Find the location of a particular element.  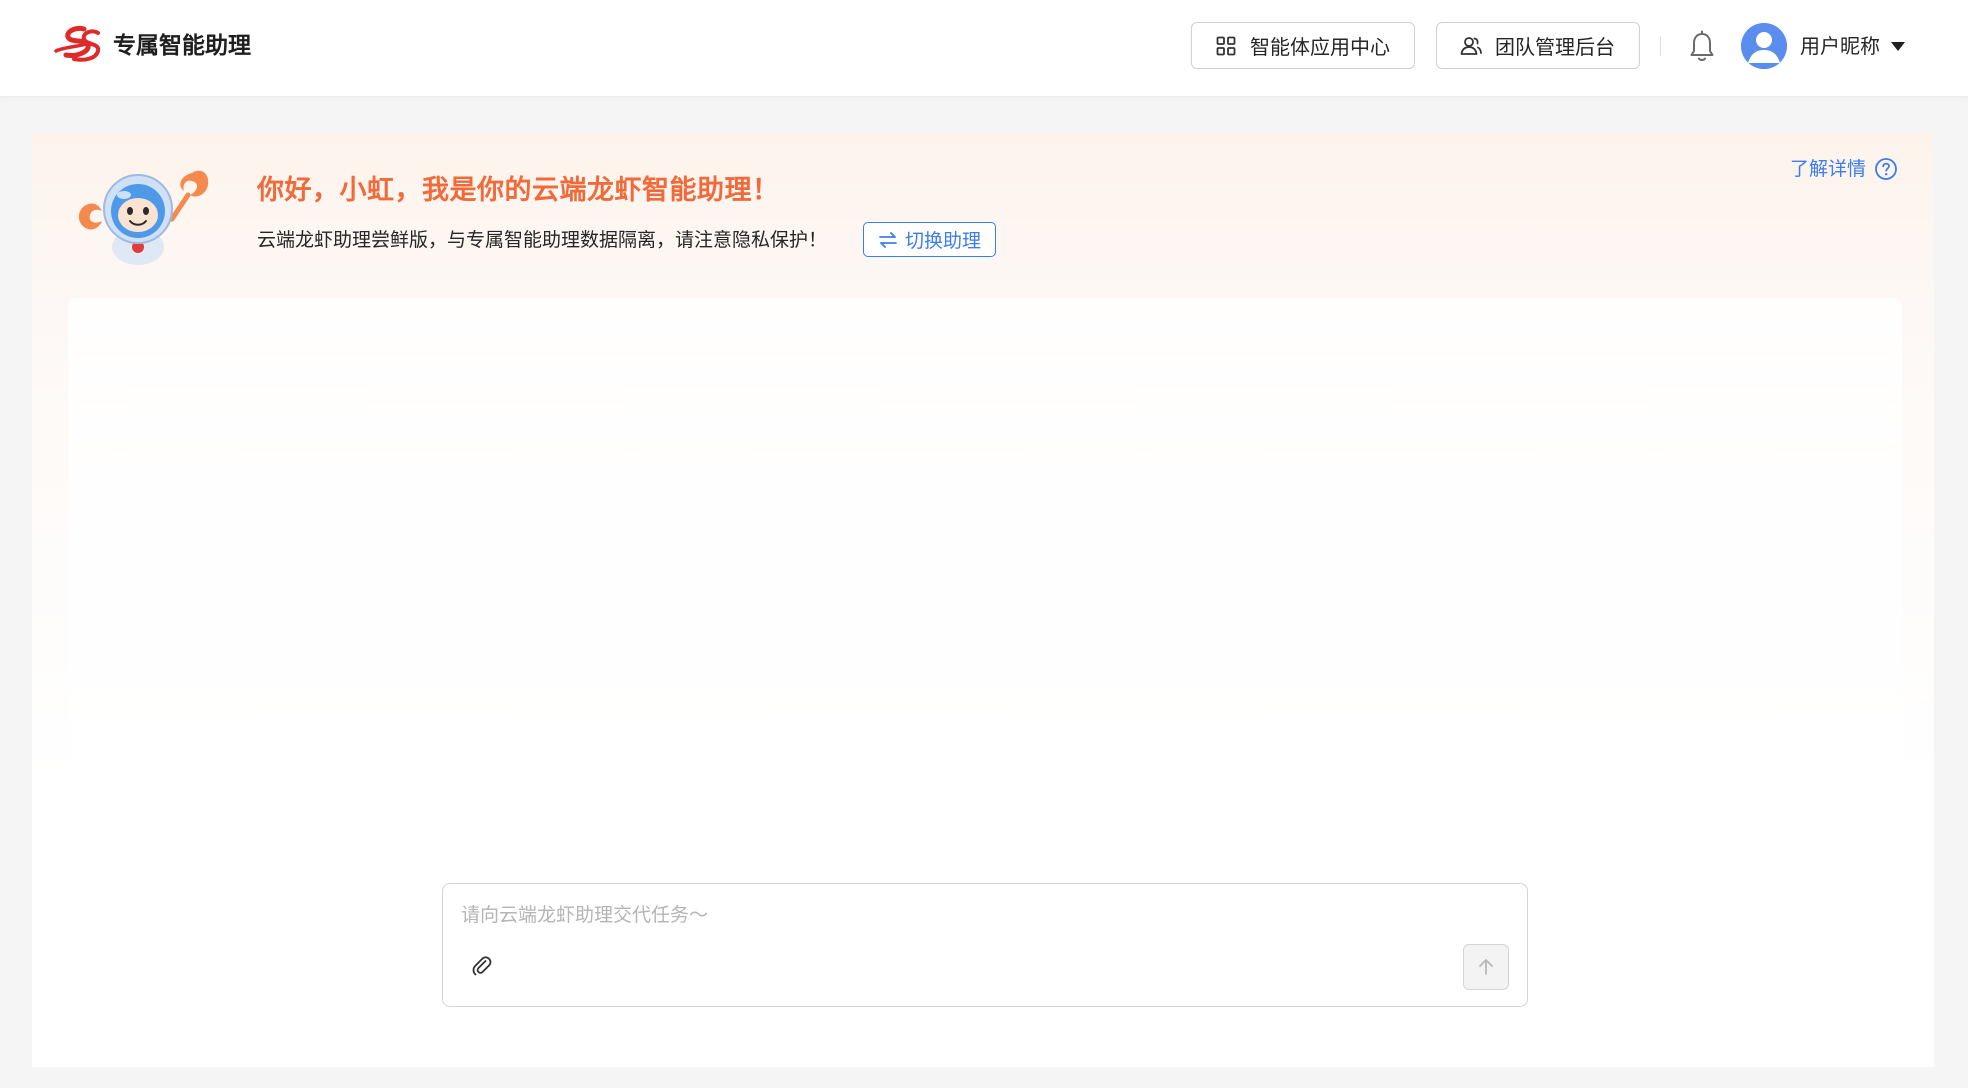

task-input is located at coordinates (981, 920).